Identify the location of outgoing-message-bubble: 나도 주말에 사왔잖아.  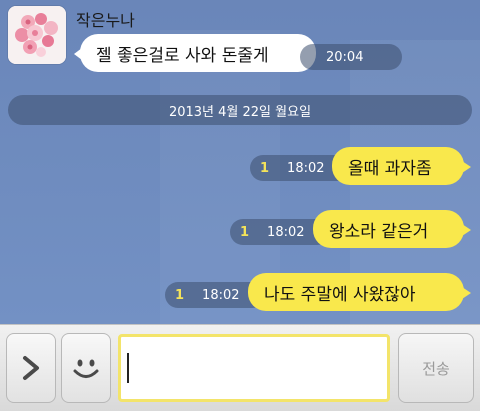
(359, 292).